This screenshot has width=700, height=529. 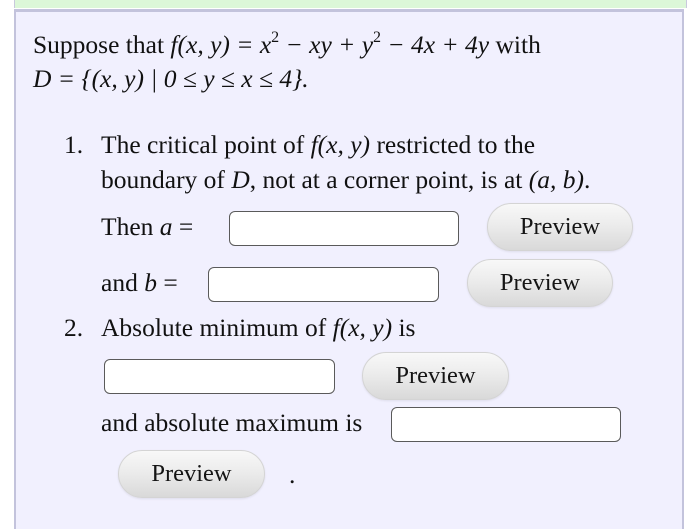 I want to click on exp-1: 2, so click(x=275, y=37).